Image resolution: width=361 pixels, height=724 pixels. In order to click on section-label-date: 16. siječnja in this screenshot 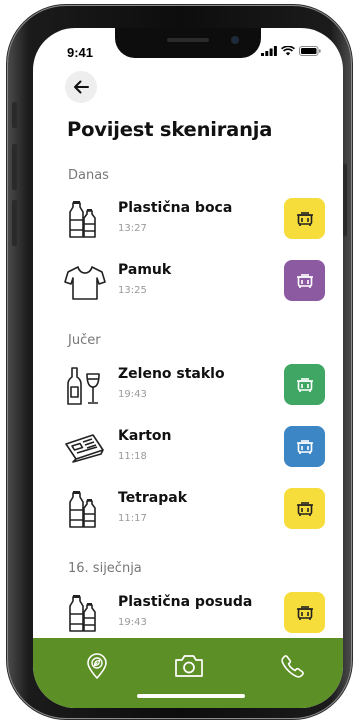, I will do `click(105, 568)`.